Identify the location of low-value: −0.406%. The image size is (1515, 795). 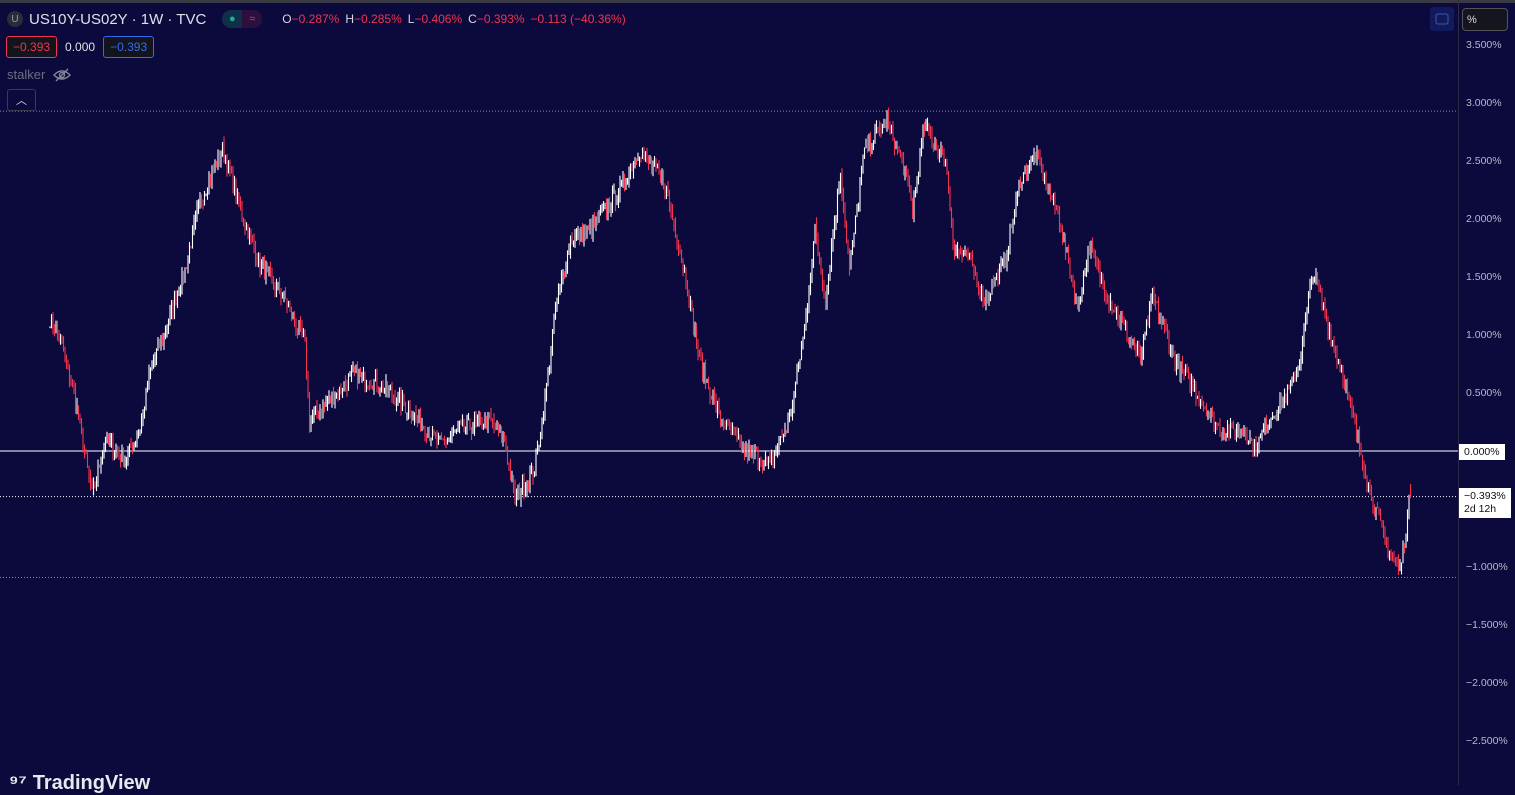
(438, 19).